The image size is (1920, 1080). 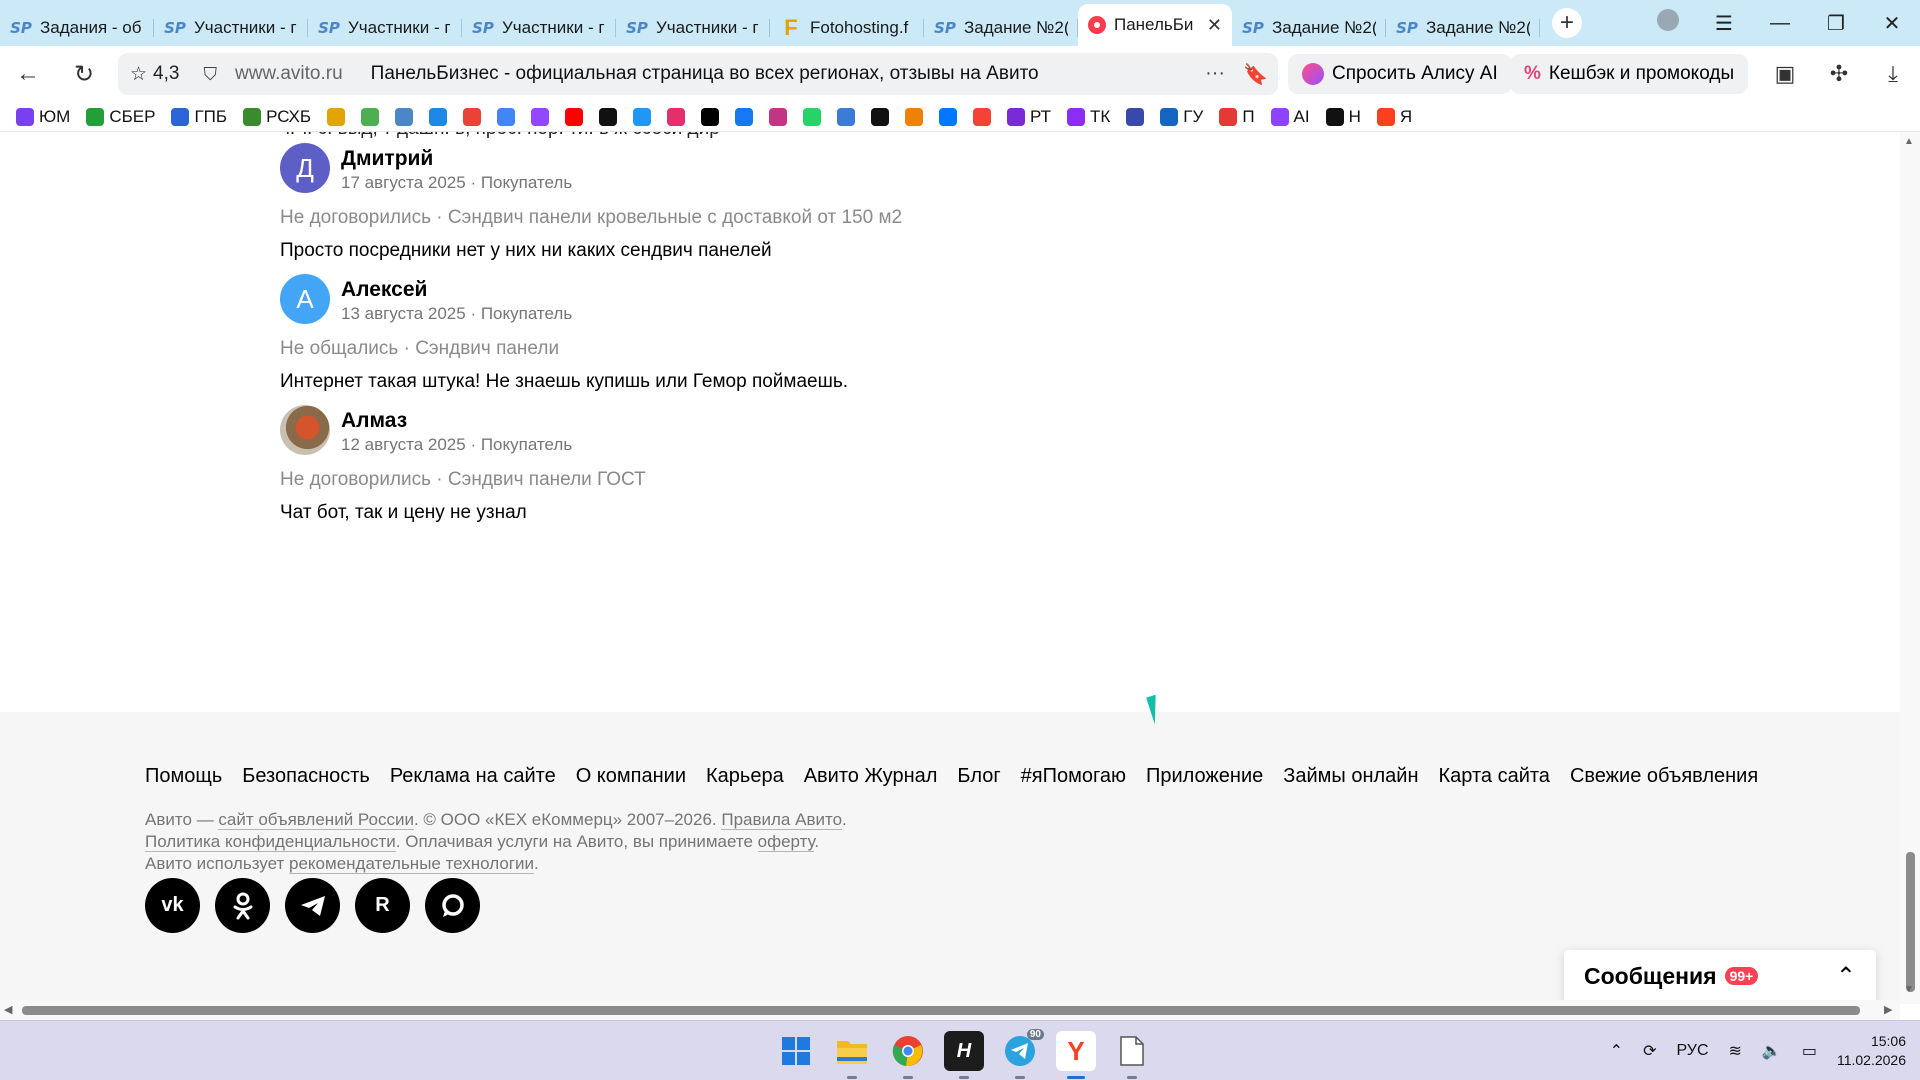 What do you see at coordinates (387, 159) in the screenshot?
I see `reviewer-name: Дмитрий` at bounding box center [387, 159].